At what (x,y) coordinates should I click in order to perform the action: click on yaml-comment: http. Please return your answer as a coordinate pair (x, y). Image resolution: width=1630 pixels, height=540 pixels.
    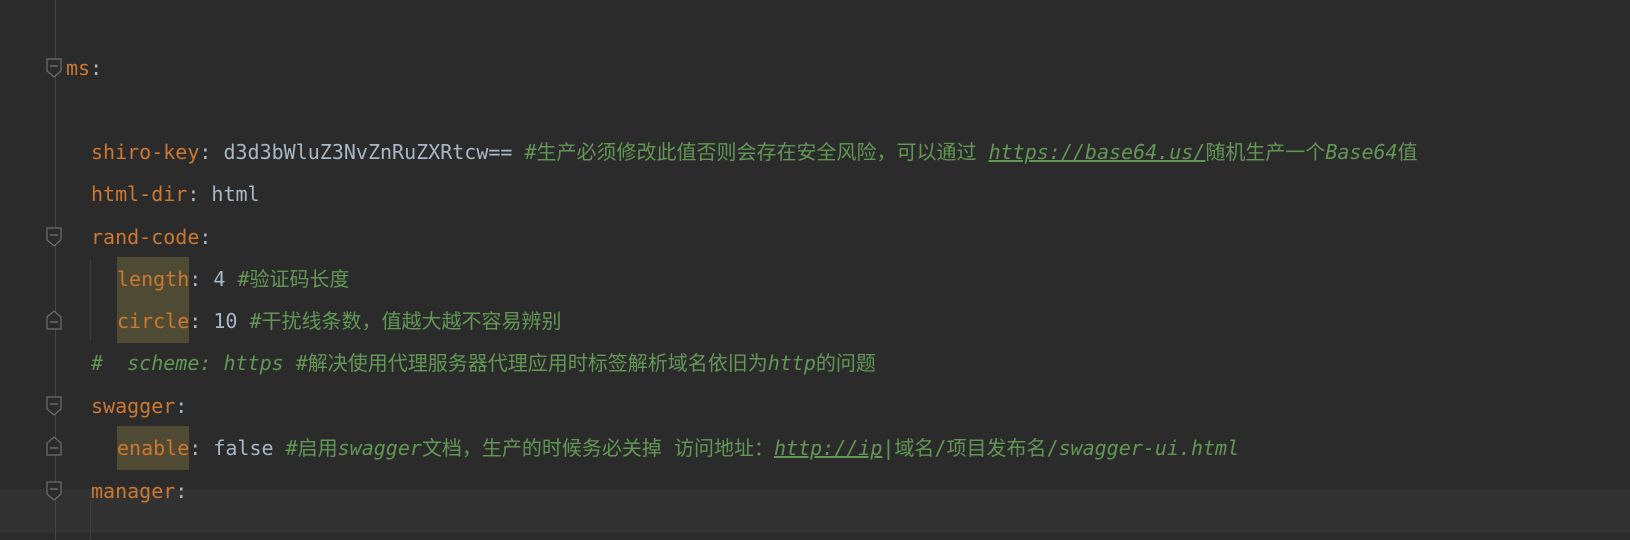
    Looking at the image, I should click on (791, 363).